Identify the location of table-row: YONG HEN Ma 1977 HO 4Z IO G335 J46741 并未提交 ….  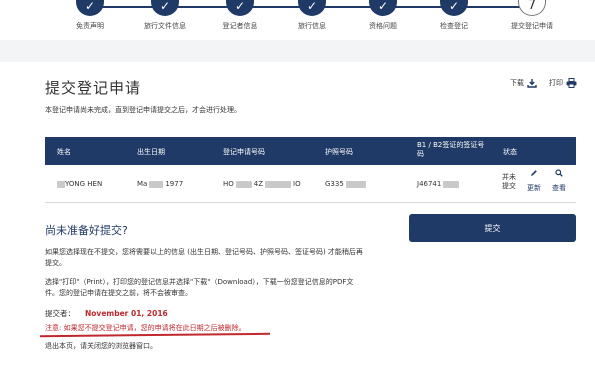
(310, 184).